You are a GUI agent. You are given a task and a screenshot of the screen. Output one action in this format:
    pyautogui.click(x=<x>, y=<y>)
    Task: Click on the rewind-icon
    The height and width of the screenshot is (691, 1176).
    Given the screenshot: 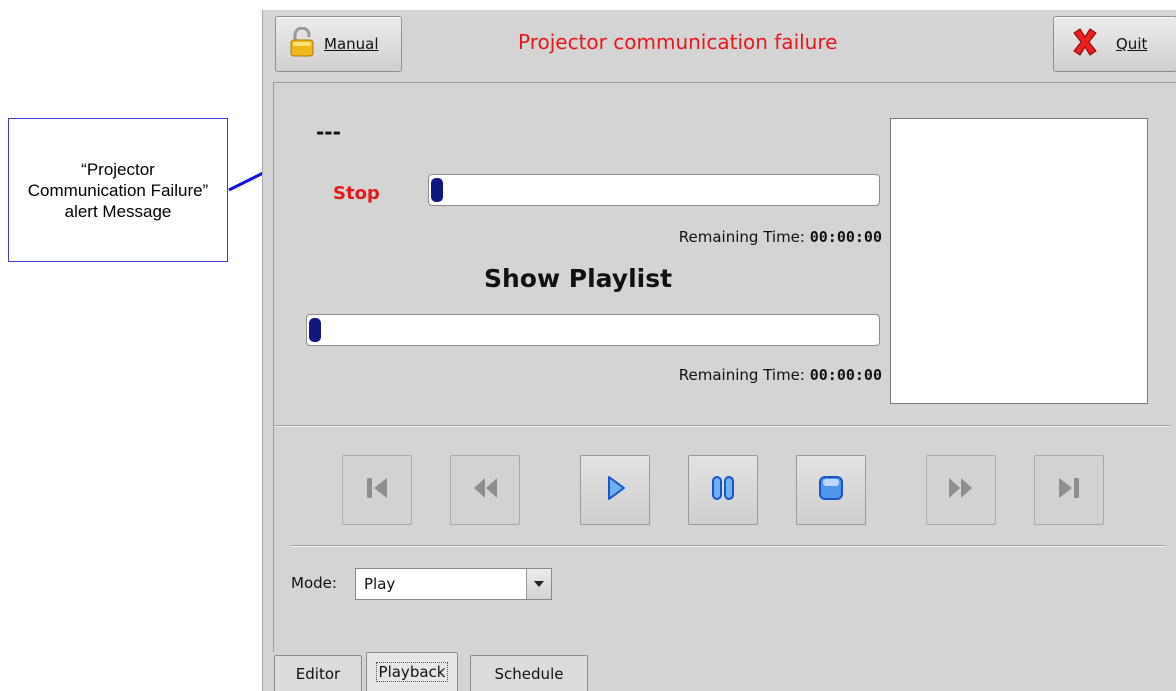 What is the action you would take?
    pyautogui.click(x=485, y=490)
    